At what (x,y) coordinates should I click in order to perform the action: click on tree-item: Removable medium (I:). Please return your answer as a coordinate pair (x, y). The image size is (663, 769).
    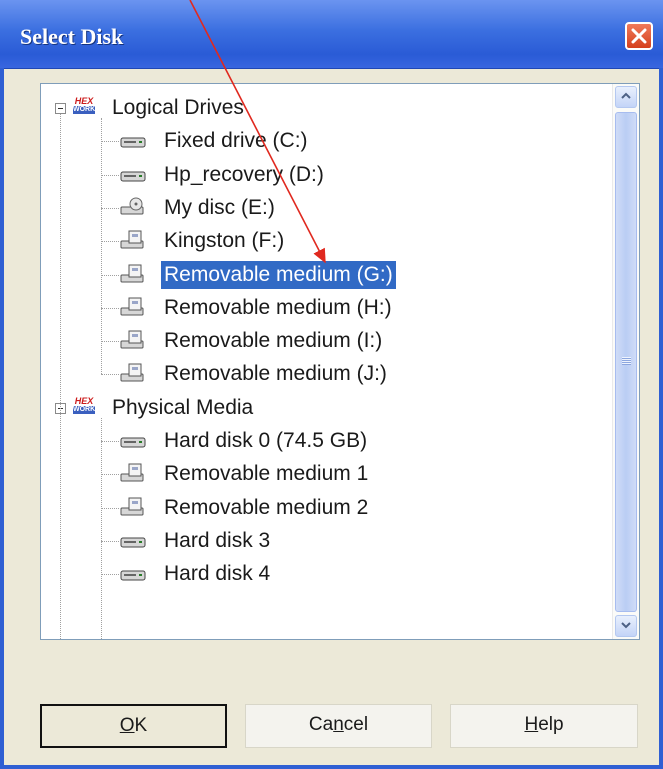
    Looking at the image, I should click on (273, 341).